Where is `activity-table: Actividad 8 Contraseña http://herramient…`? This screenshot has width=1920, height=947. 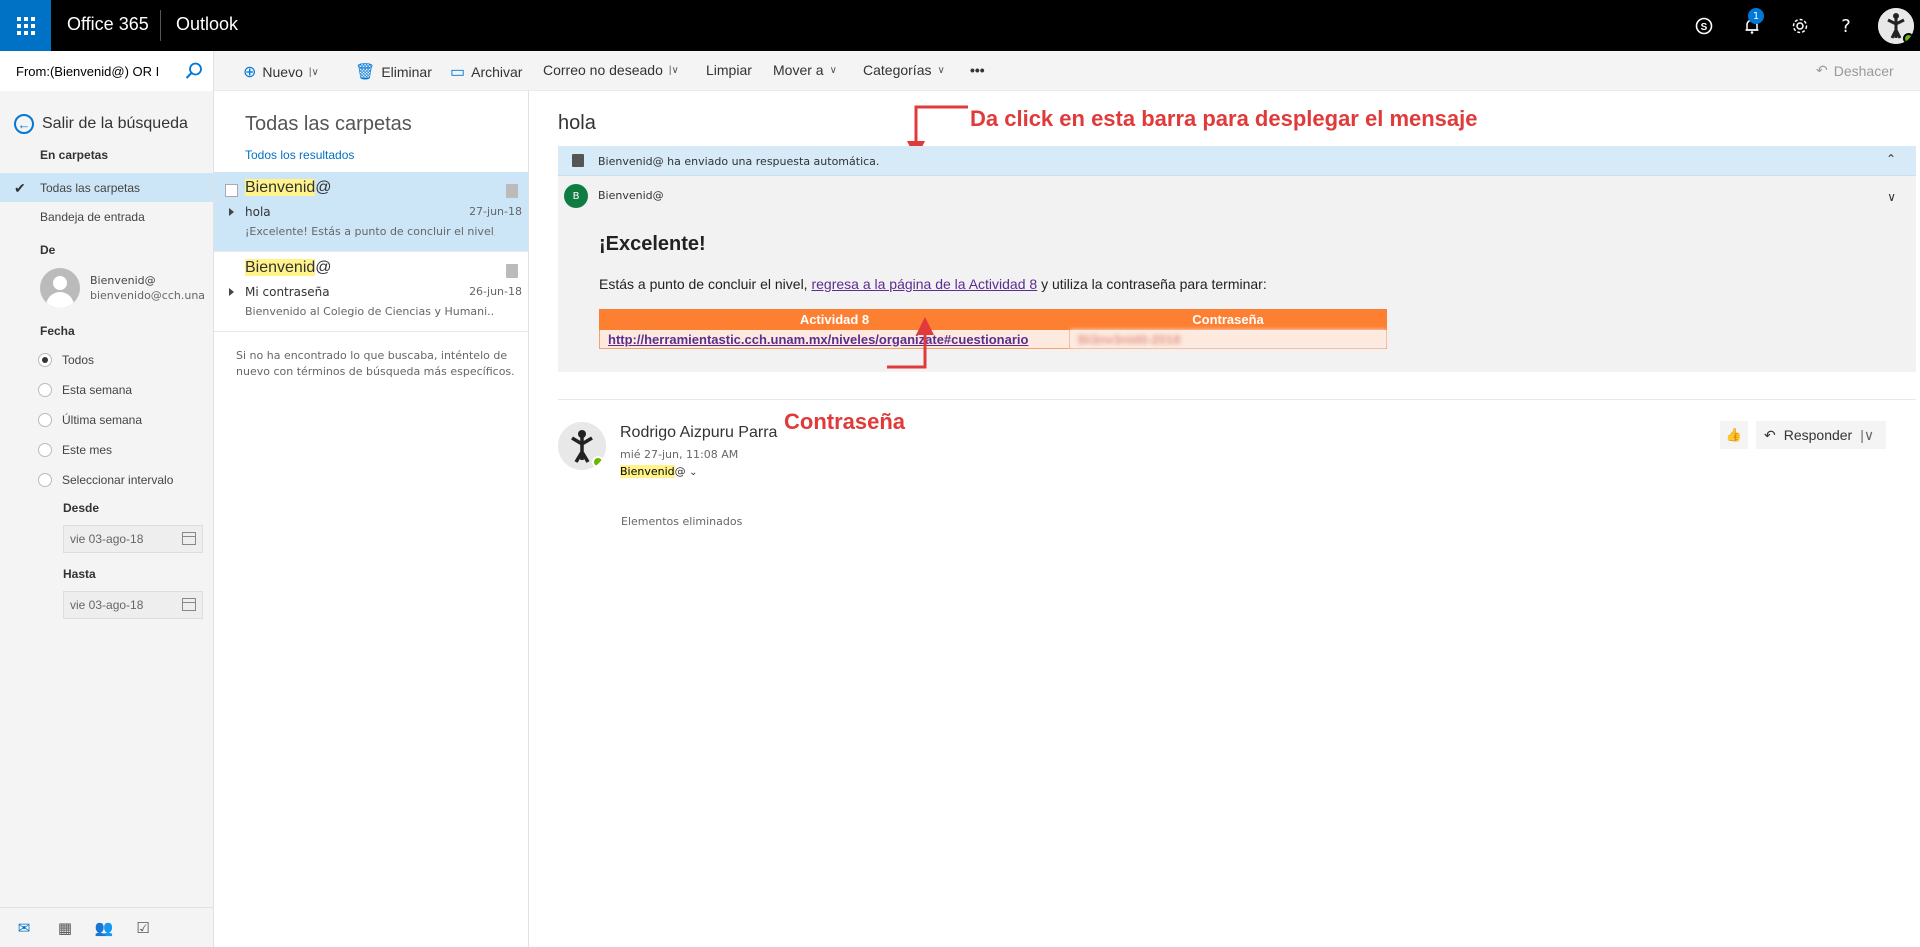
activity-table: Actividad 8 Contraseña http://herramient… is located at coordinates (993, 329).